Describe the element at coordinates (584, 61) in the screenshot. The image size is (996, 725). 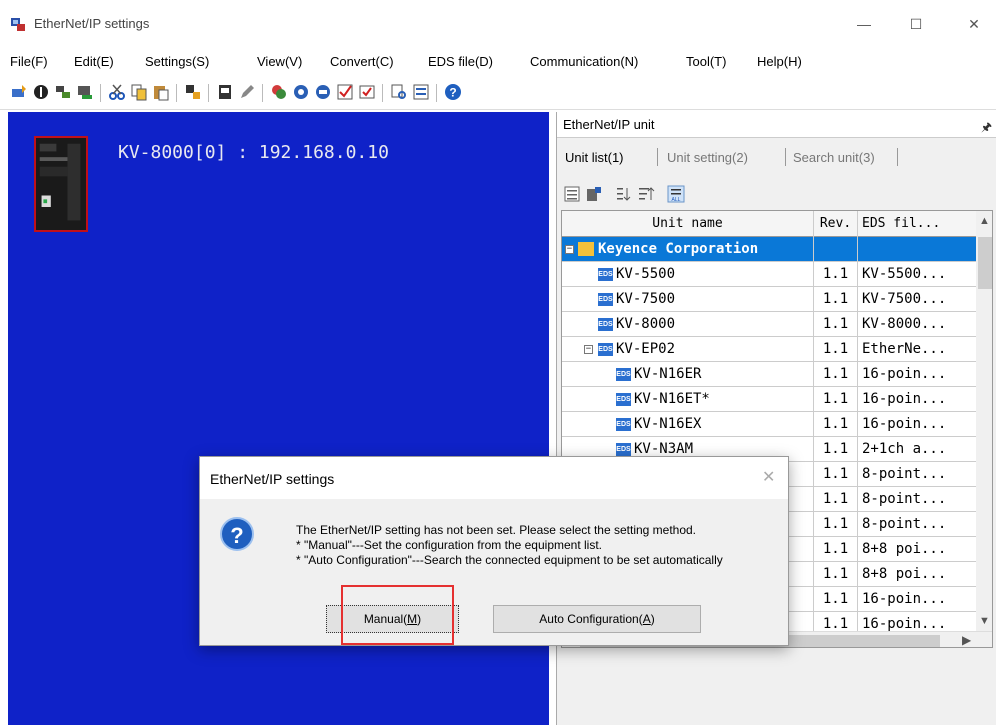
I see `menu-communication: Communication(N)` at that location.